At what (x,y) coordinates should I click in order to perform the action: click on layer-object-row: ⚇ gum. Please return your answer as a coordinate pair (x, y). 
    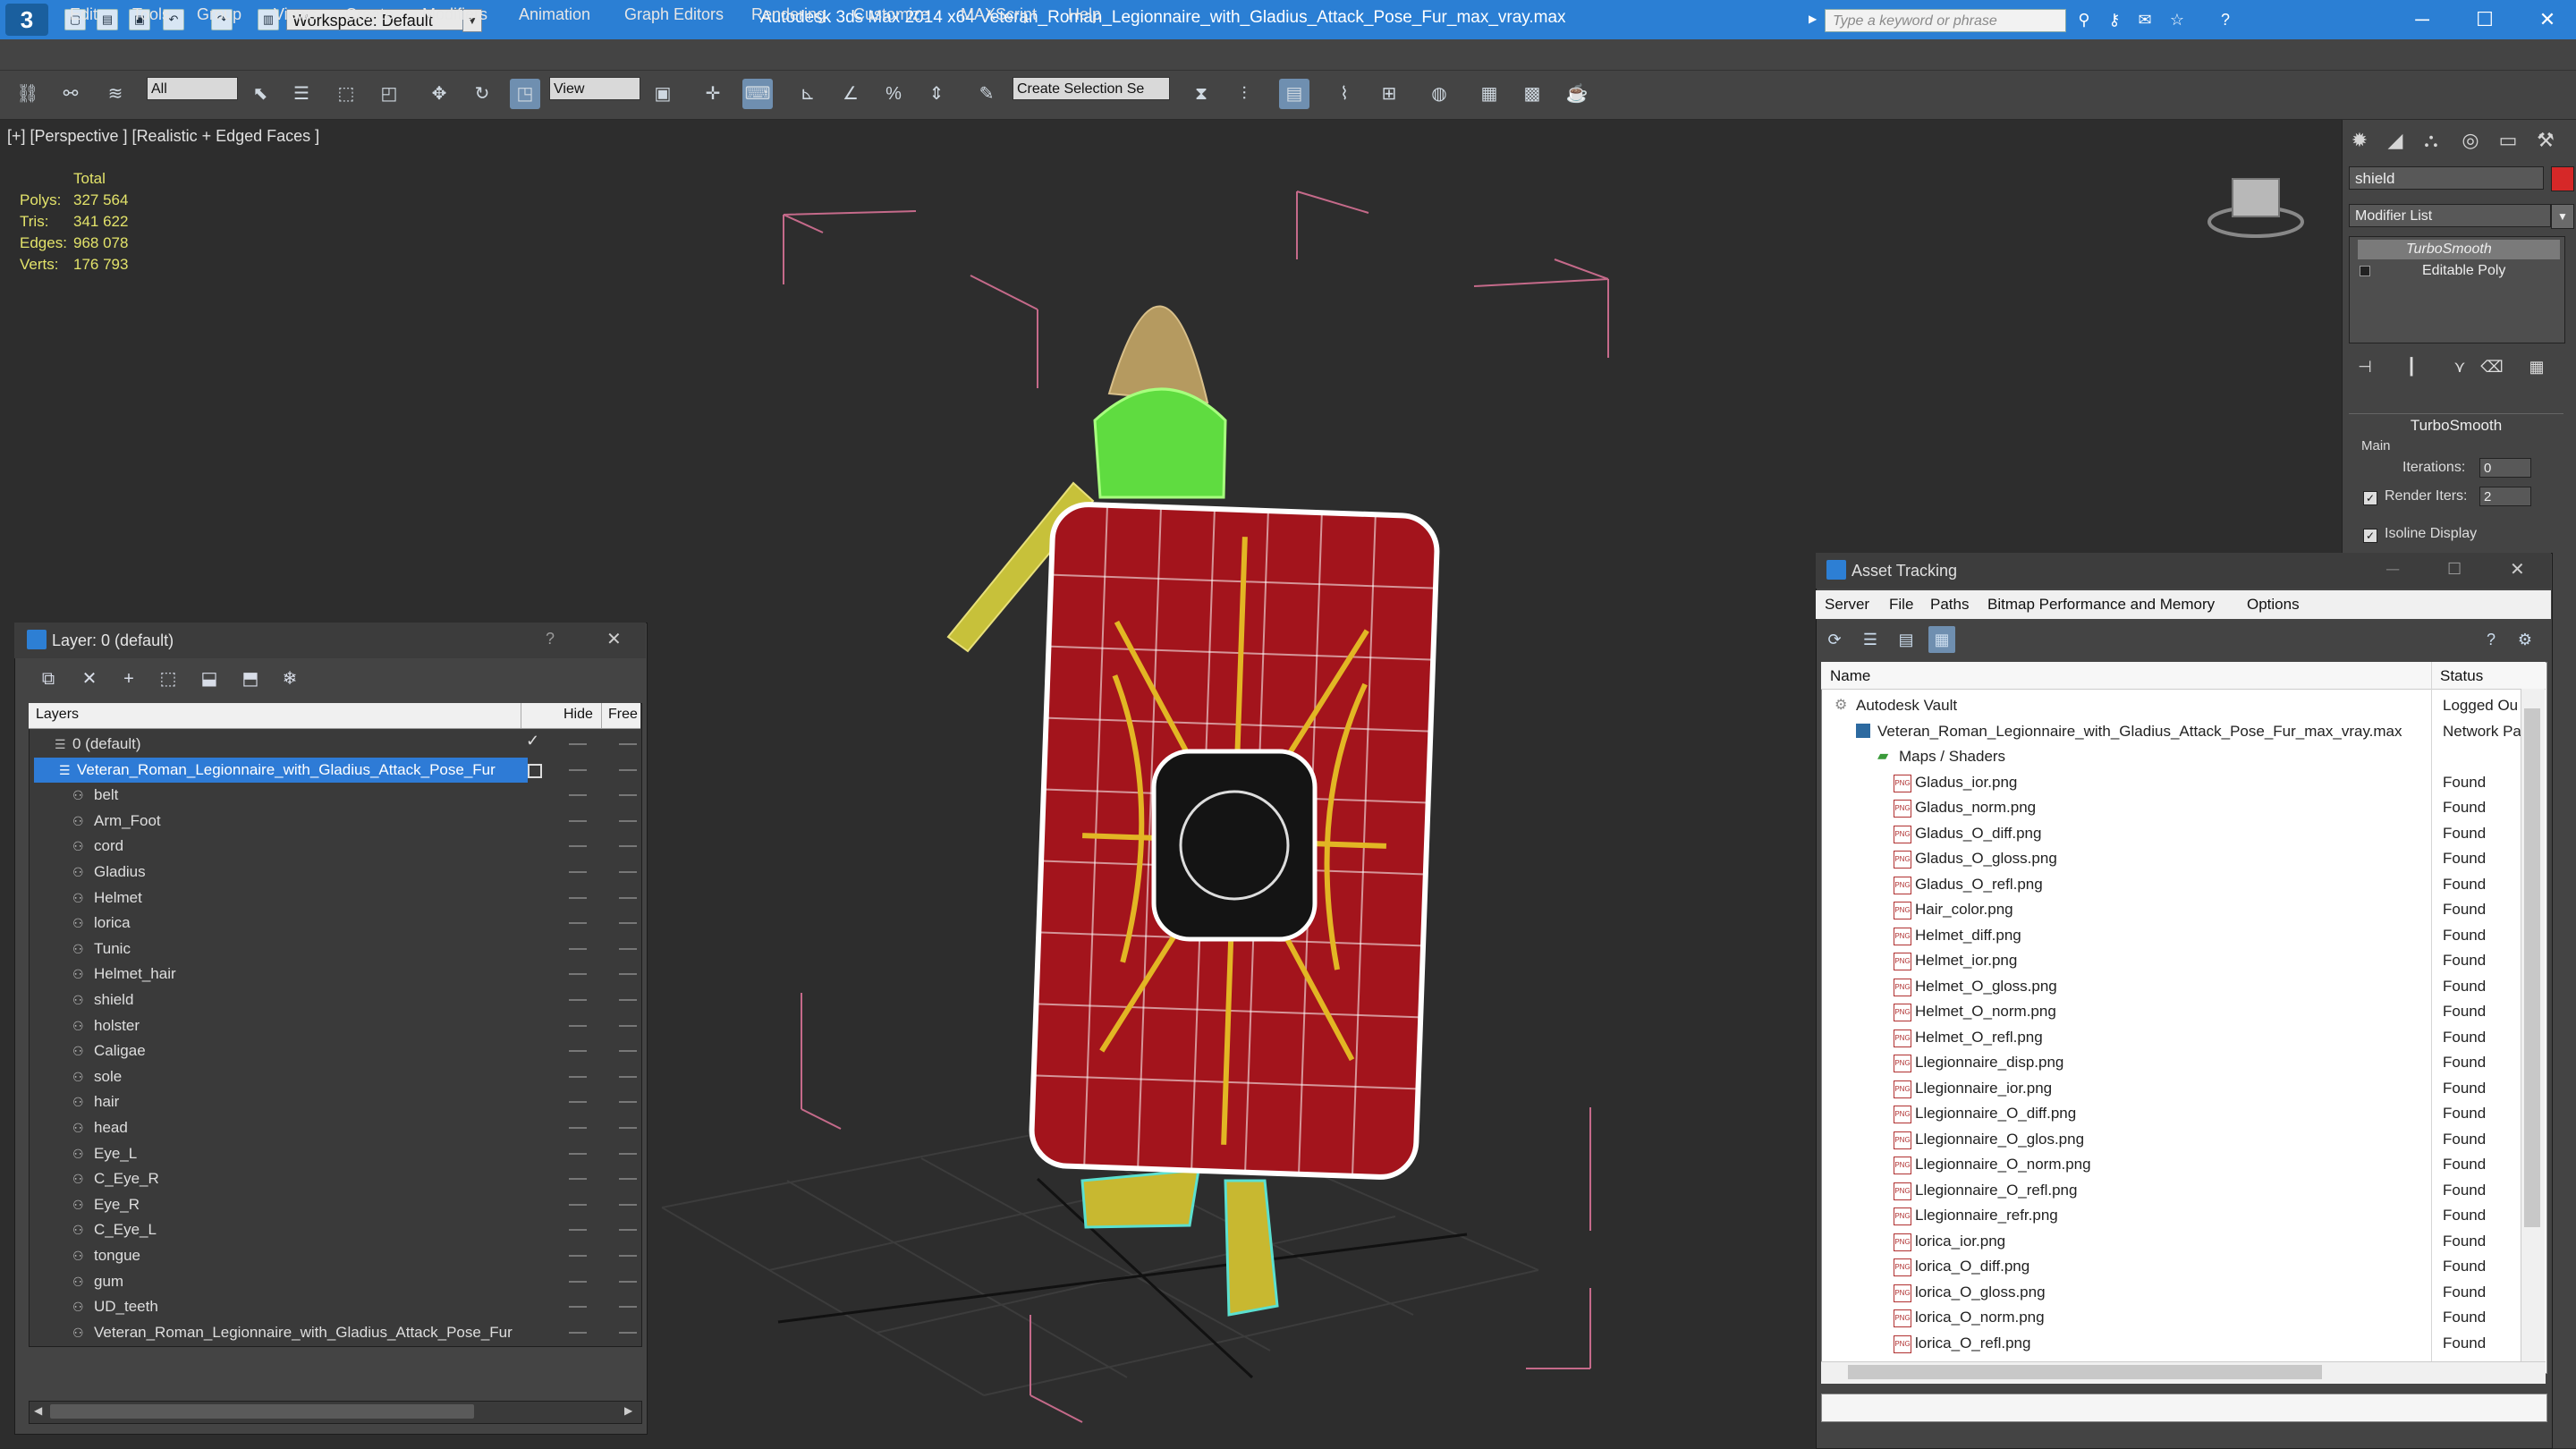
    Looking at the image, I should click on (335, 1281).